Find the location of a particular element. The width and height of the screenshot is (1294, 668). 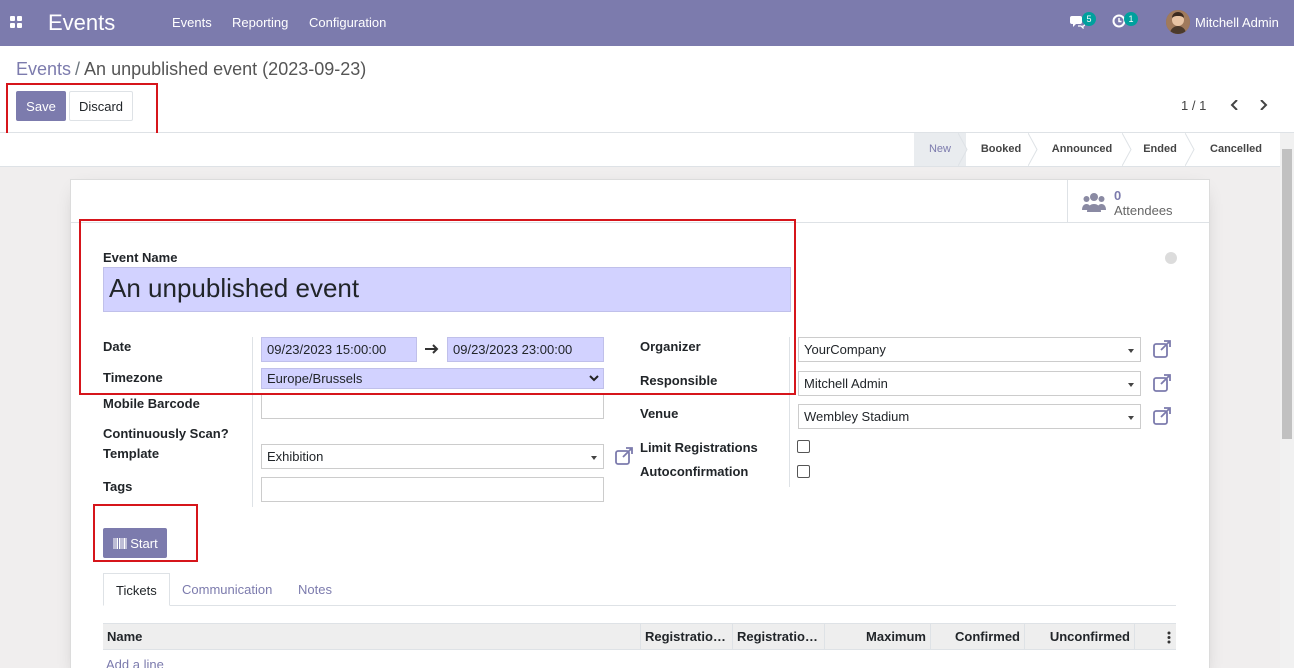

stage-announced: Announced is located at coordinates (1082, 149).